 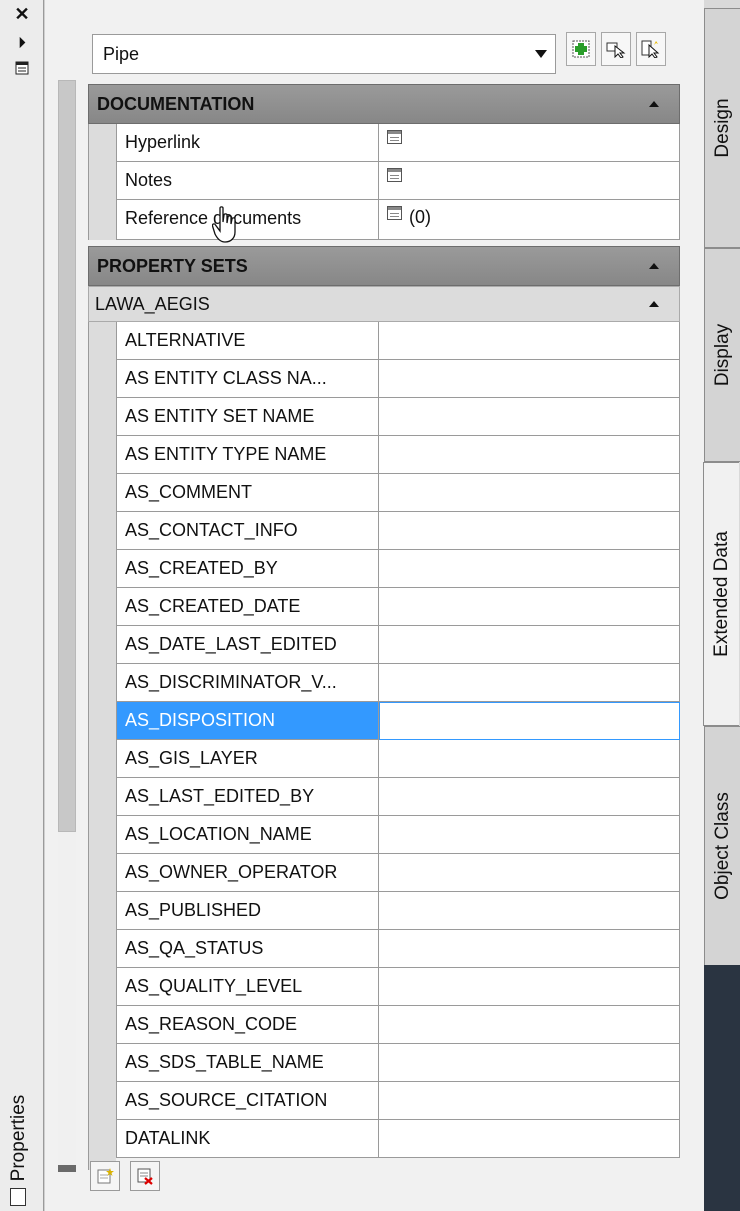 I want to click on toggle-pickadd-button, so click(x=581, y=49).